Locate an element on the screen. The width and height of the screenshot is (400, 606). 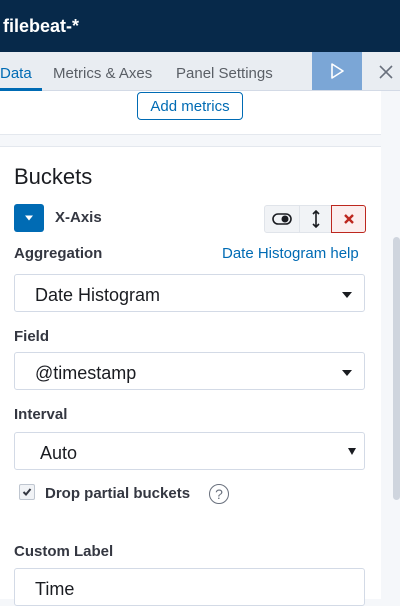
apply-changes-button is located at coordinates (337, 71).